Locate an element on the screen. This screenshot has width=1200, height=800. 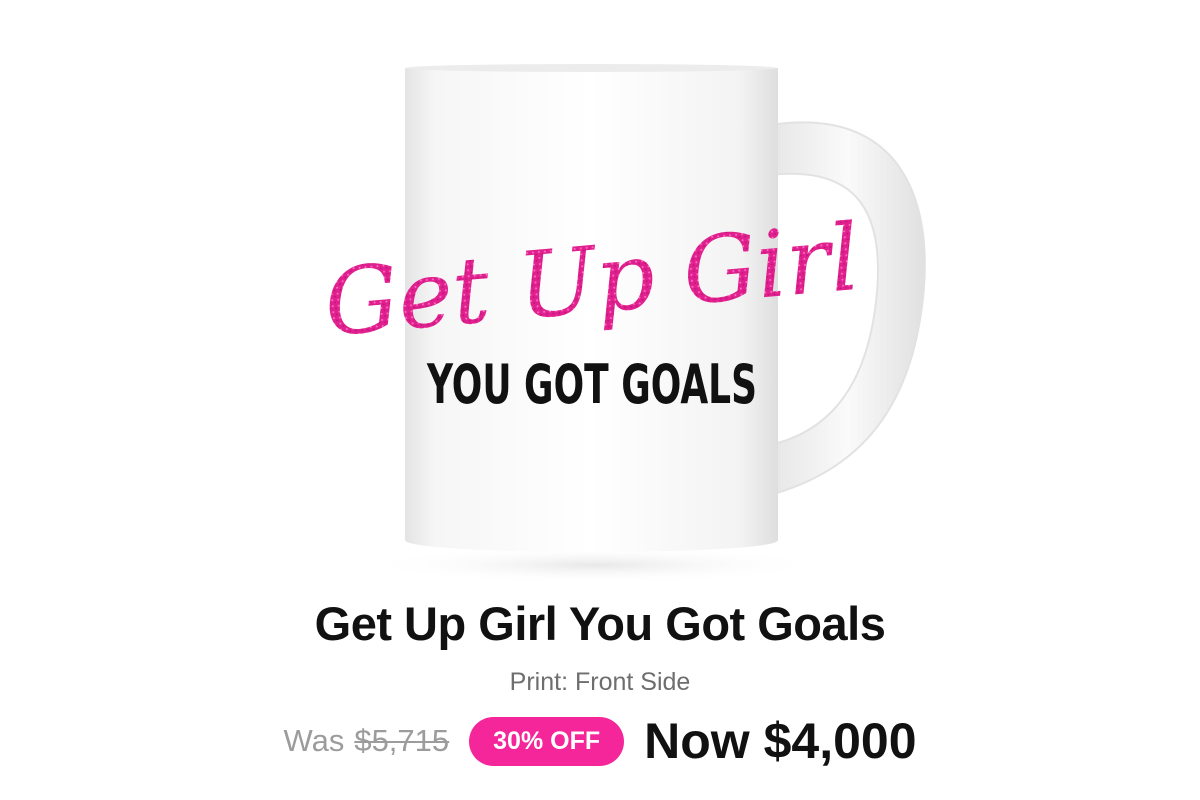
price-row: Was $5,715 30% OFF Now $4,000 is located at coordinates (600, 741).